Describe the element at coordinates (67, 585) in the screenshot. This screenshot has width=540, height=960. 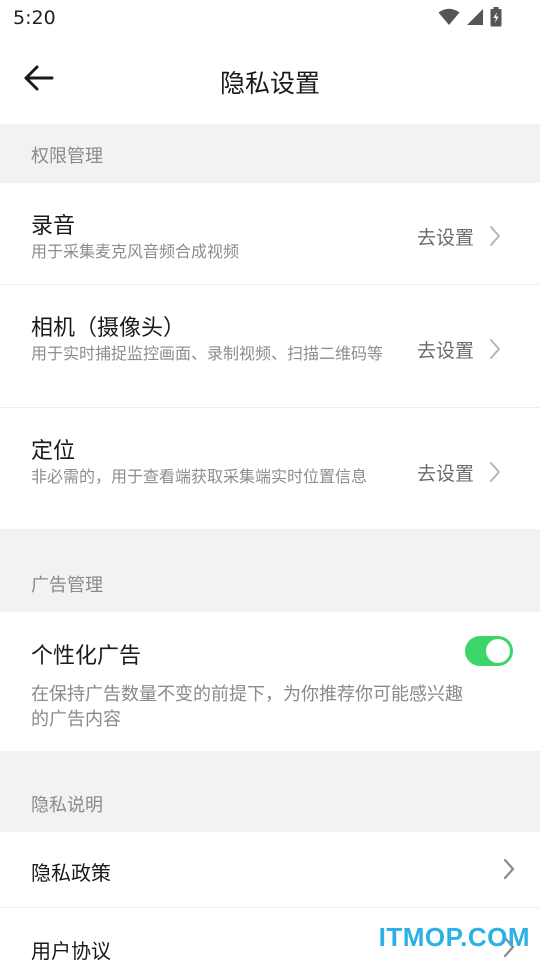
I see `section-header-ads: 广告管理` at that location.